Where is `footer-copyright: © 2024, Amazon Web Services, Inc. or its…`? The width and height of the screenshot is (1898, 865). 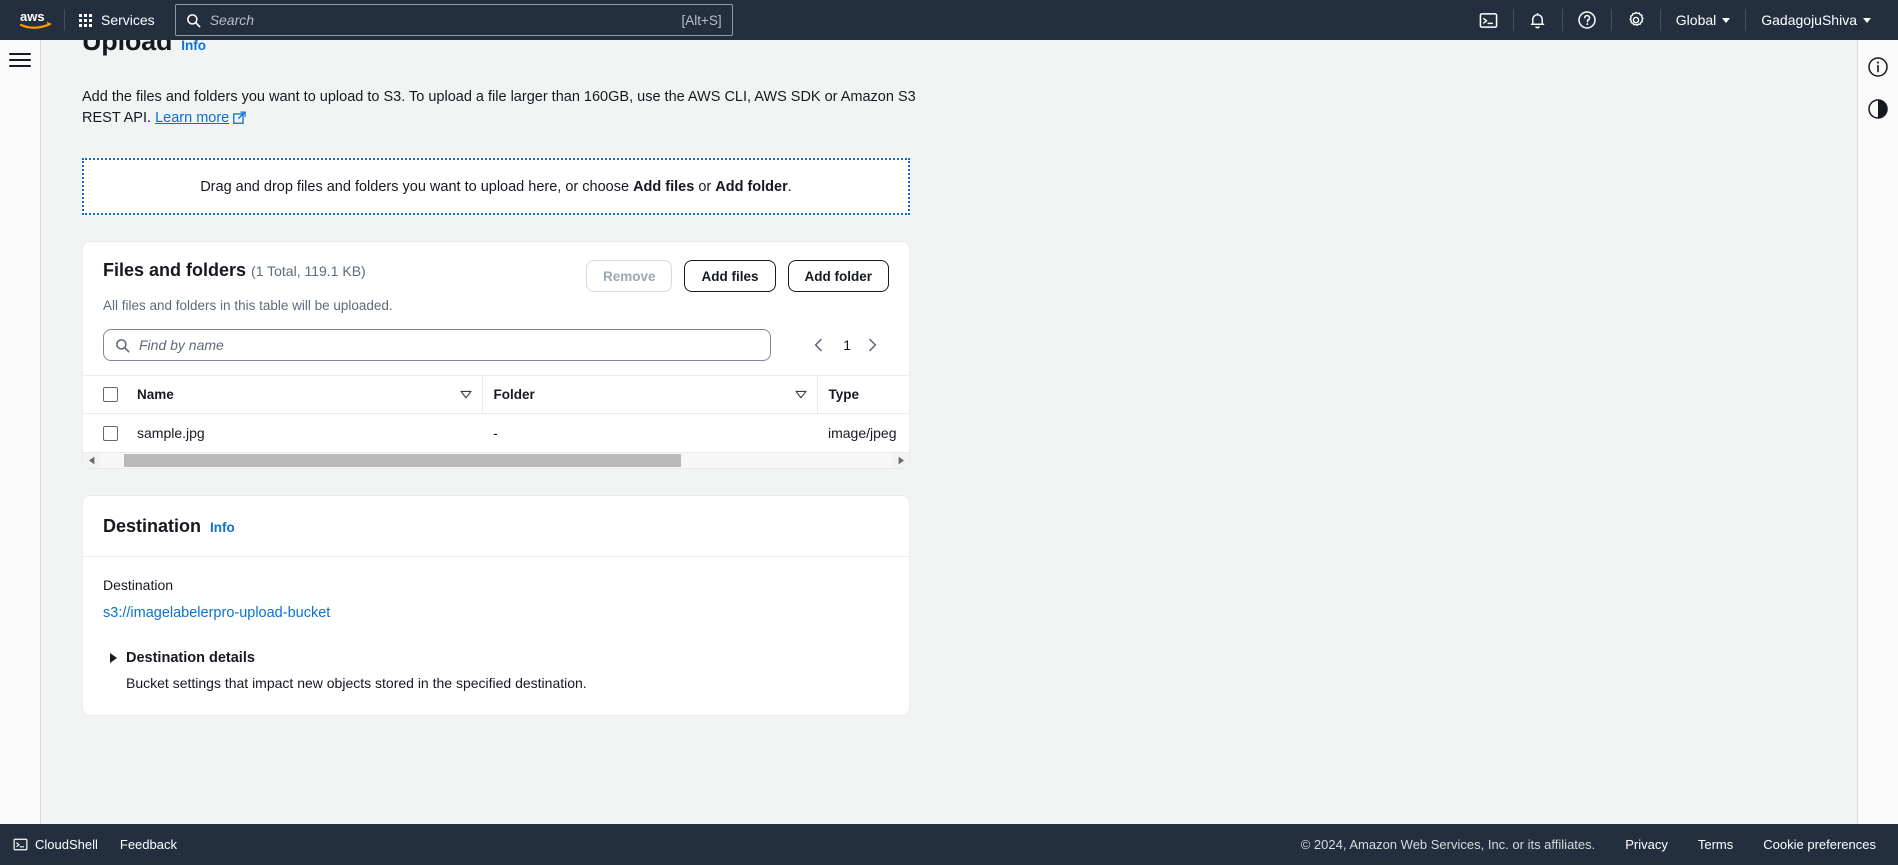
footer-copyright: © 2024, Amazon Web Services, Inc. or its… is located at coordinates (1448, 844).